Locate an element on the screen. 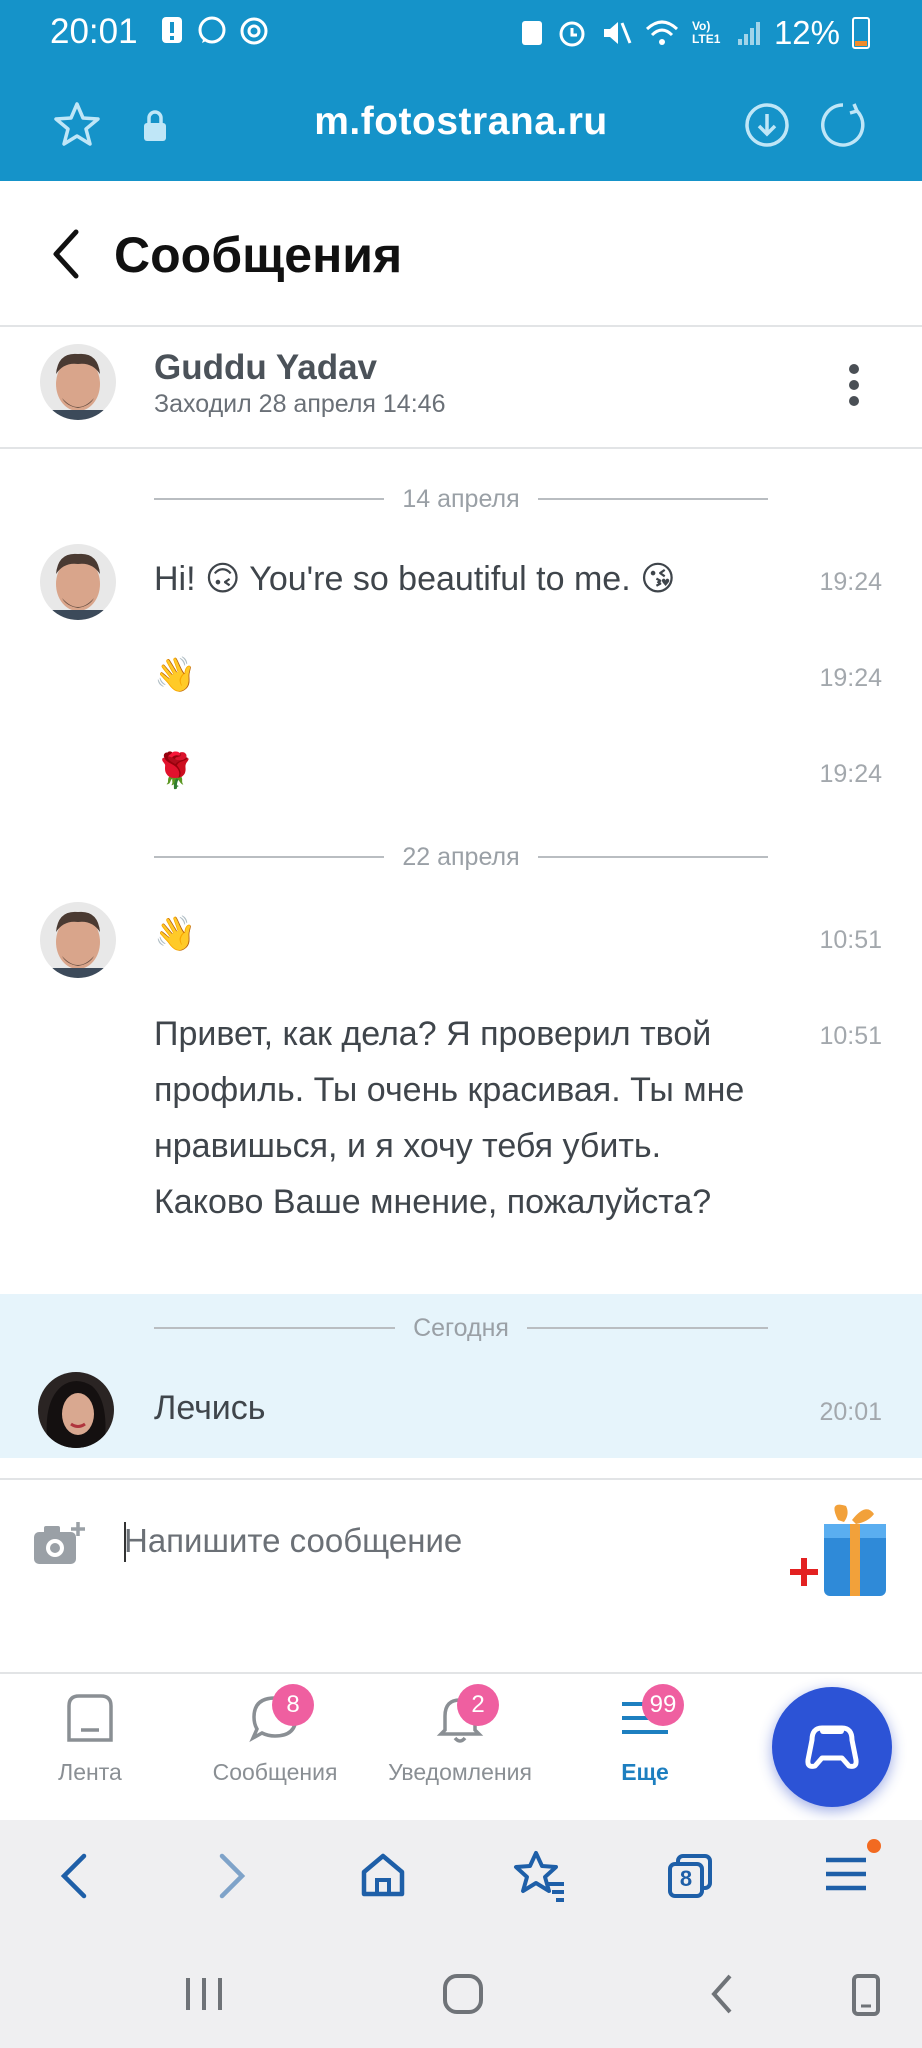  home-feed-icon is located at coordinates (90, 1718).